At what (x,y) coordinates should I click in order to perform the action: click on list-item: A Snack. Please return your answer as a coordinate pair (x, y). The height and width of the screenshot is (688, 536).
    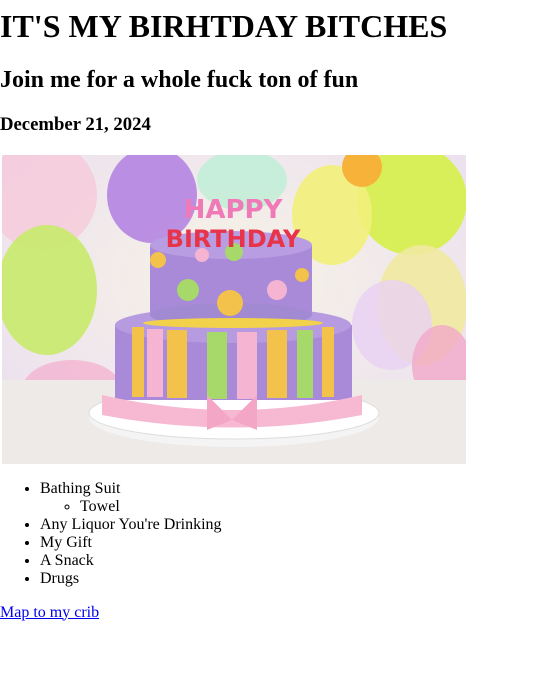
    Looking at the image, I should click on (288, 561).